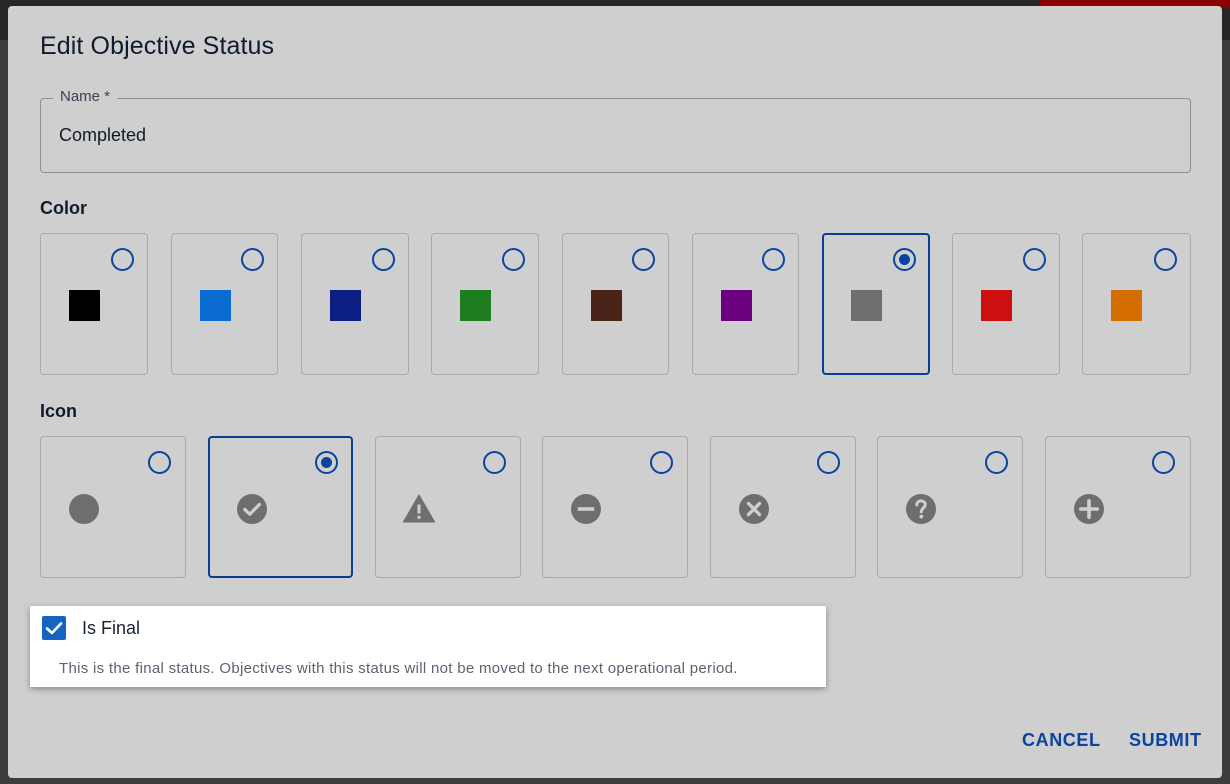 This screenshot has width=1230, height=784. I want to click on icon-section-label: Icon, so click(59, 411).